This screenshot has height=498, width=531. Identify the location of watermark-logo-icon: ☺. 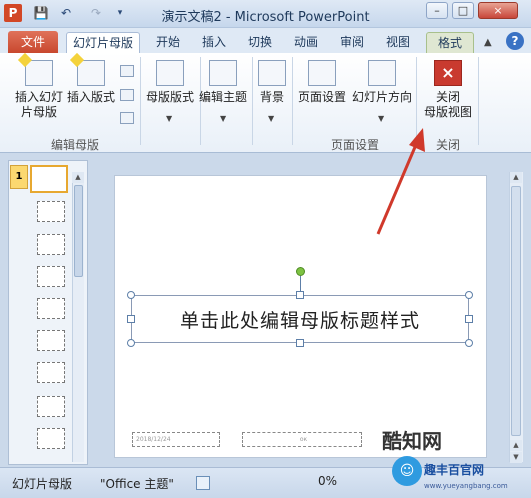
(407, 471).